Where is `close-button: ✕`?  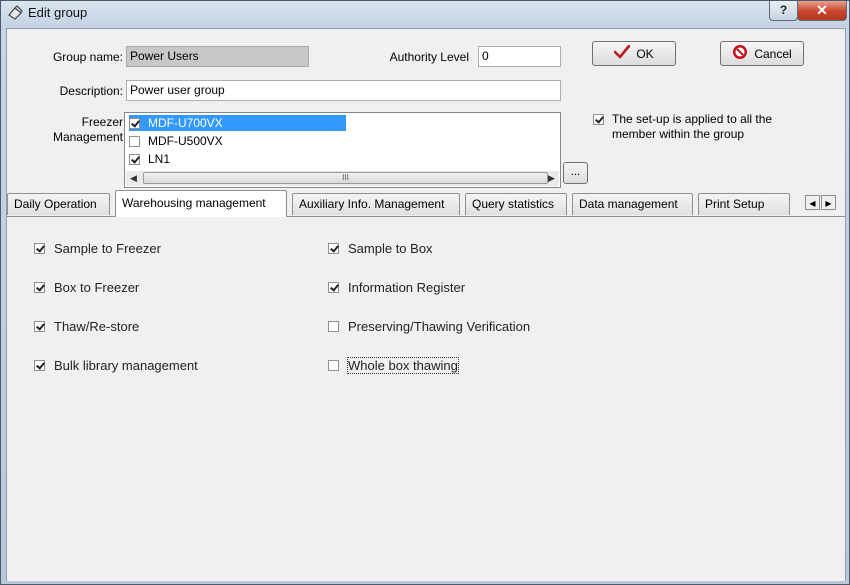
close-button: ✕ is located at coordinates (822, 11).